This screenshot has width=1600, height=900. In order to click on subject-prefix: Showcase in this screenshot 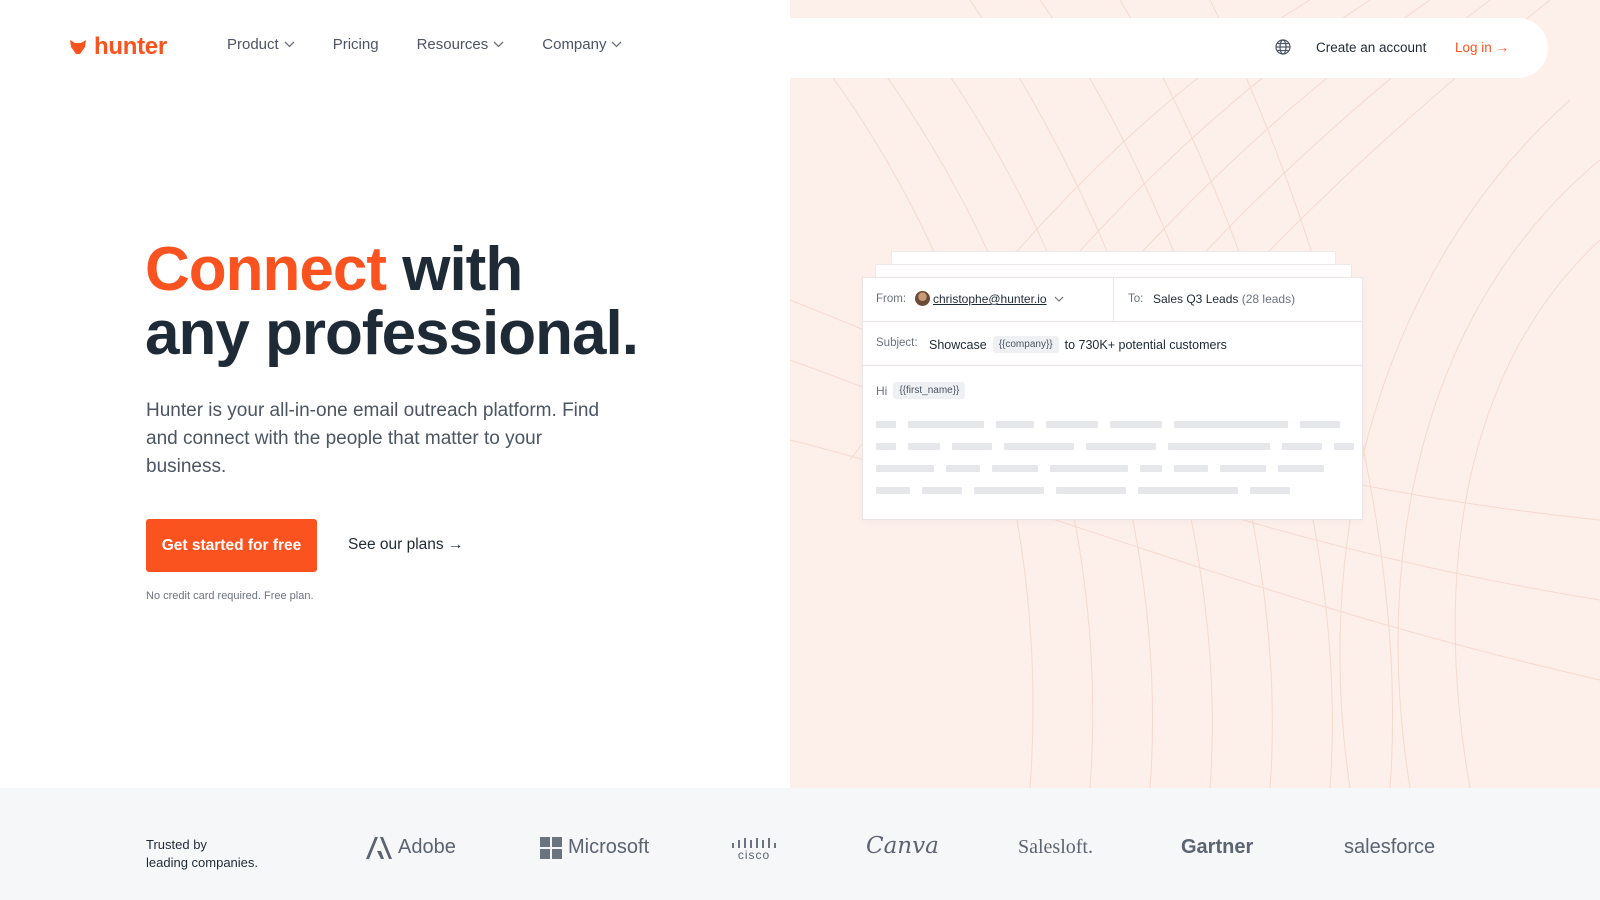, I will do `click(958, 344)`.